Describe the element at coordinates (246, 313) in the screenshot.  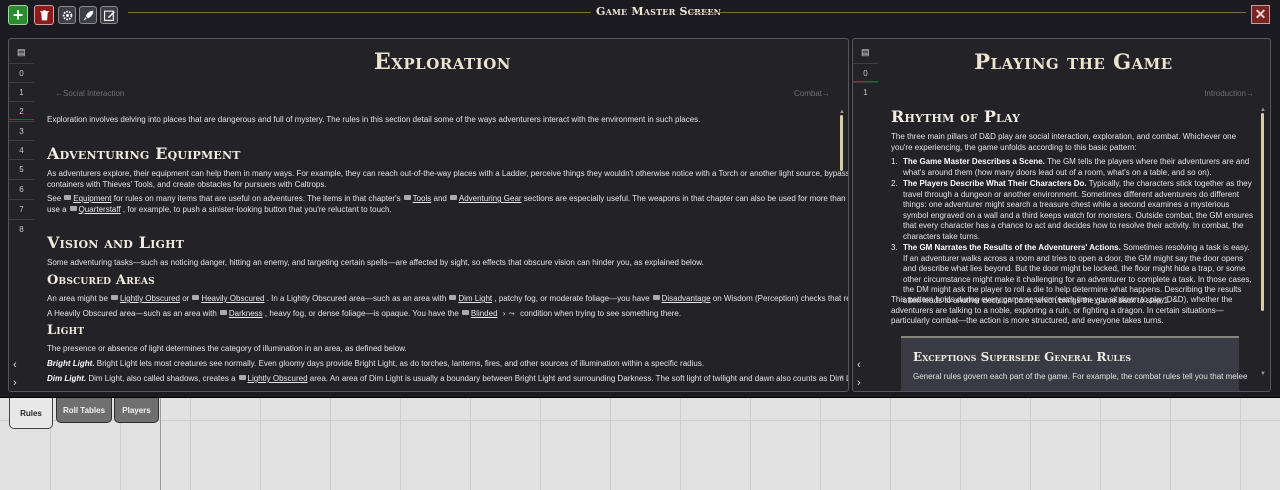
I see `darkness-link: Darkness` at that location.